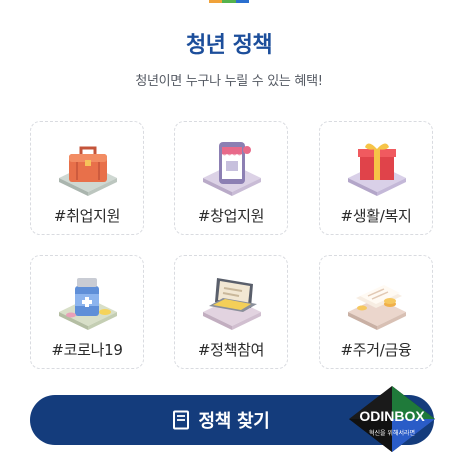  I want to click on gift-box-icon, so click(377, 169).